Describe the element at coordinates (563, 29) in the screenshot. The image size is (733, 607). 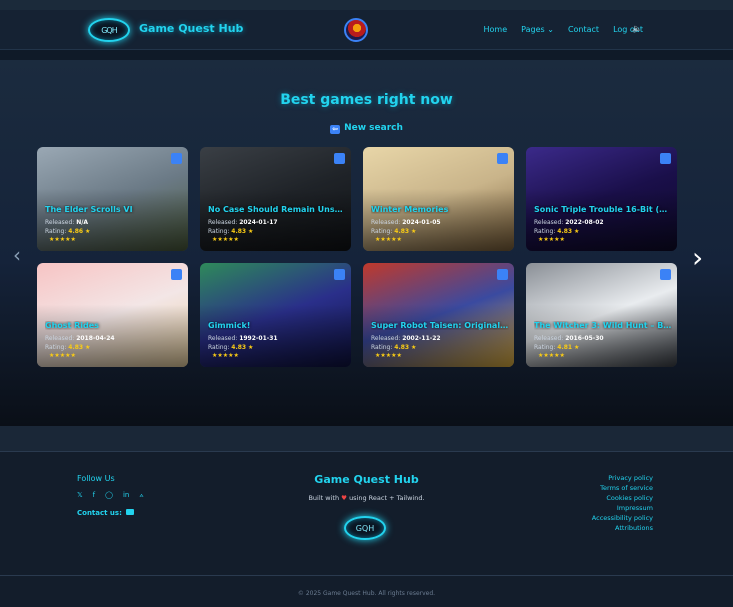
I see `nav-links: Home Pages ⌄ Contact Log out` at that location.